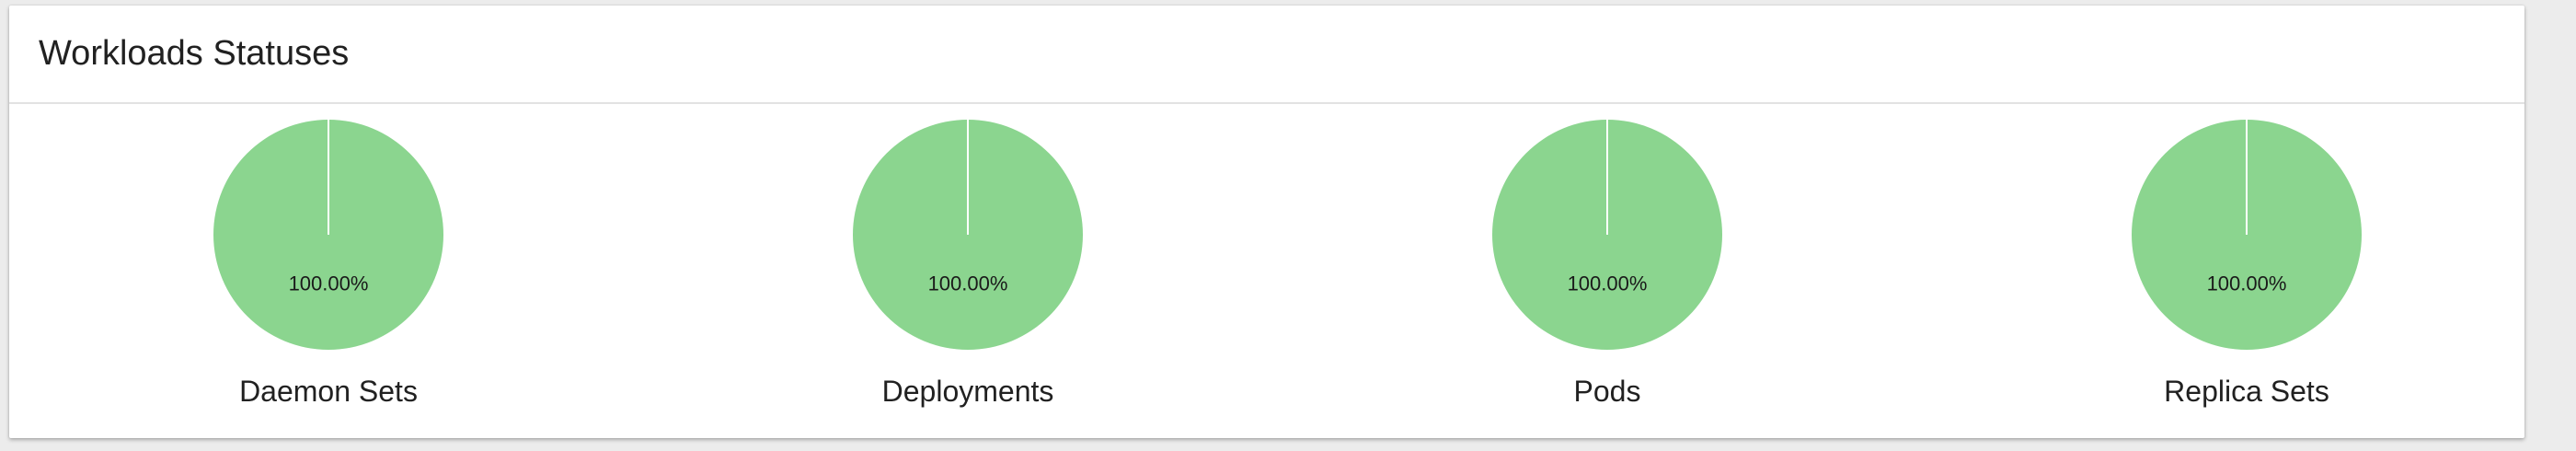 The width and height of the screenshot is (2576, 451). I want to click on card-title: Workloads Statuses, so click(194, 53).